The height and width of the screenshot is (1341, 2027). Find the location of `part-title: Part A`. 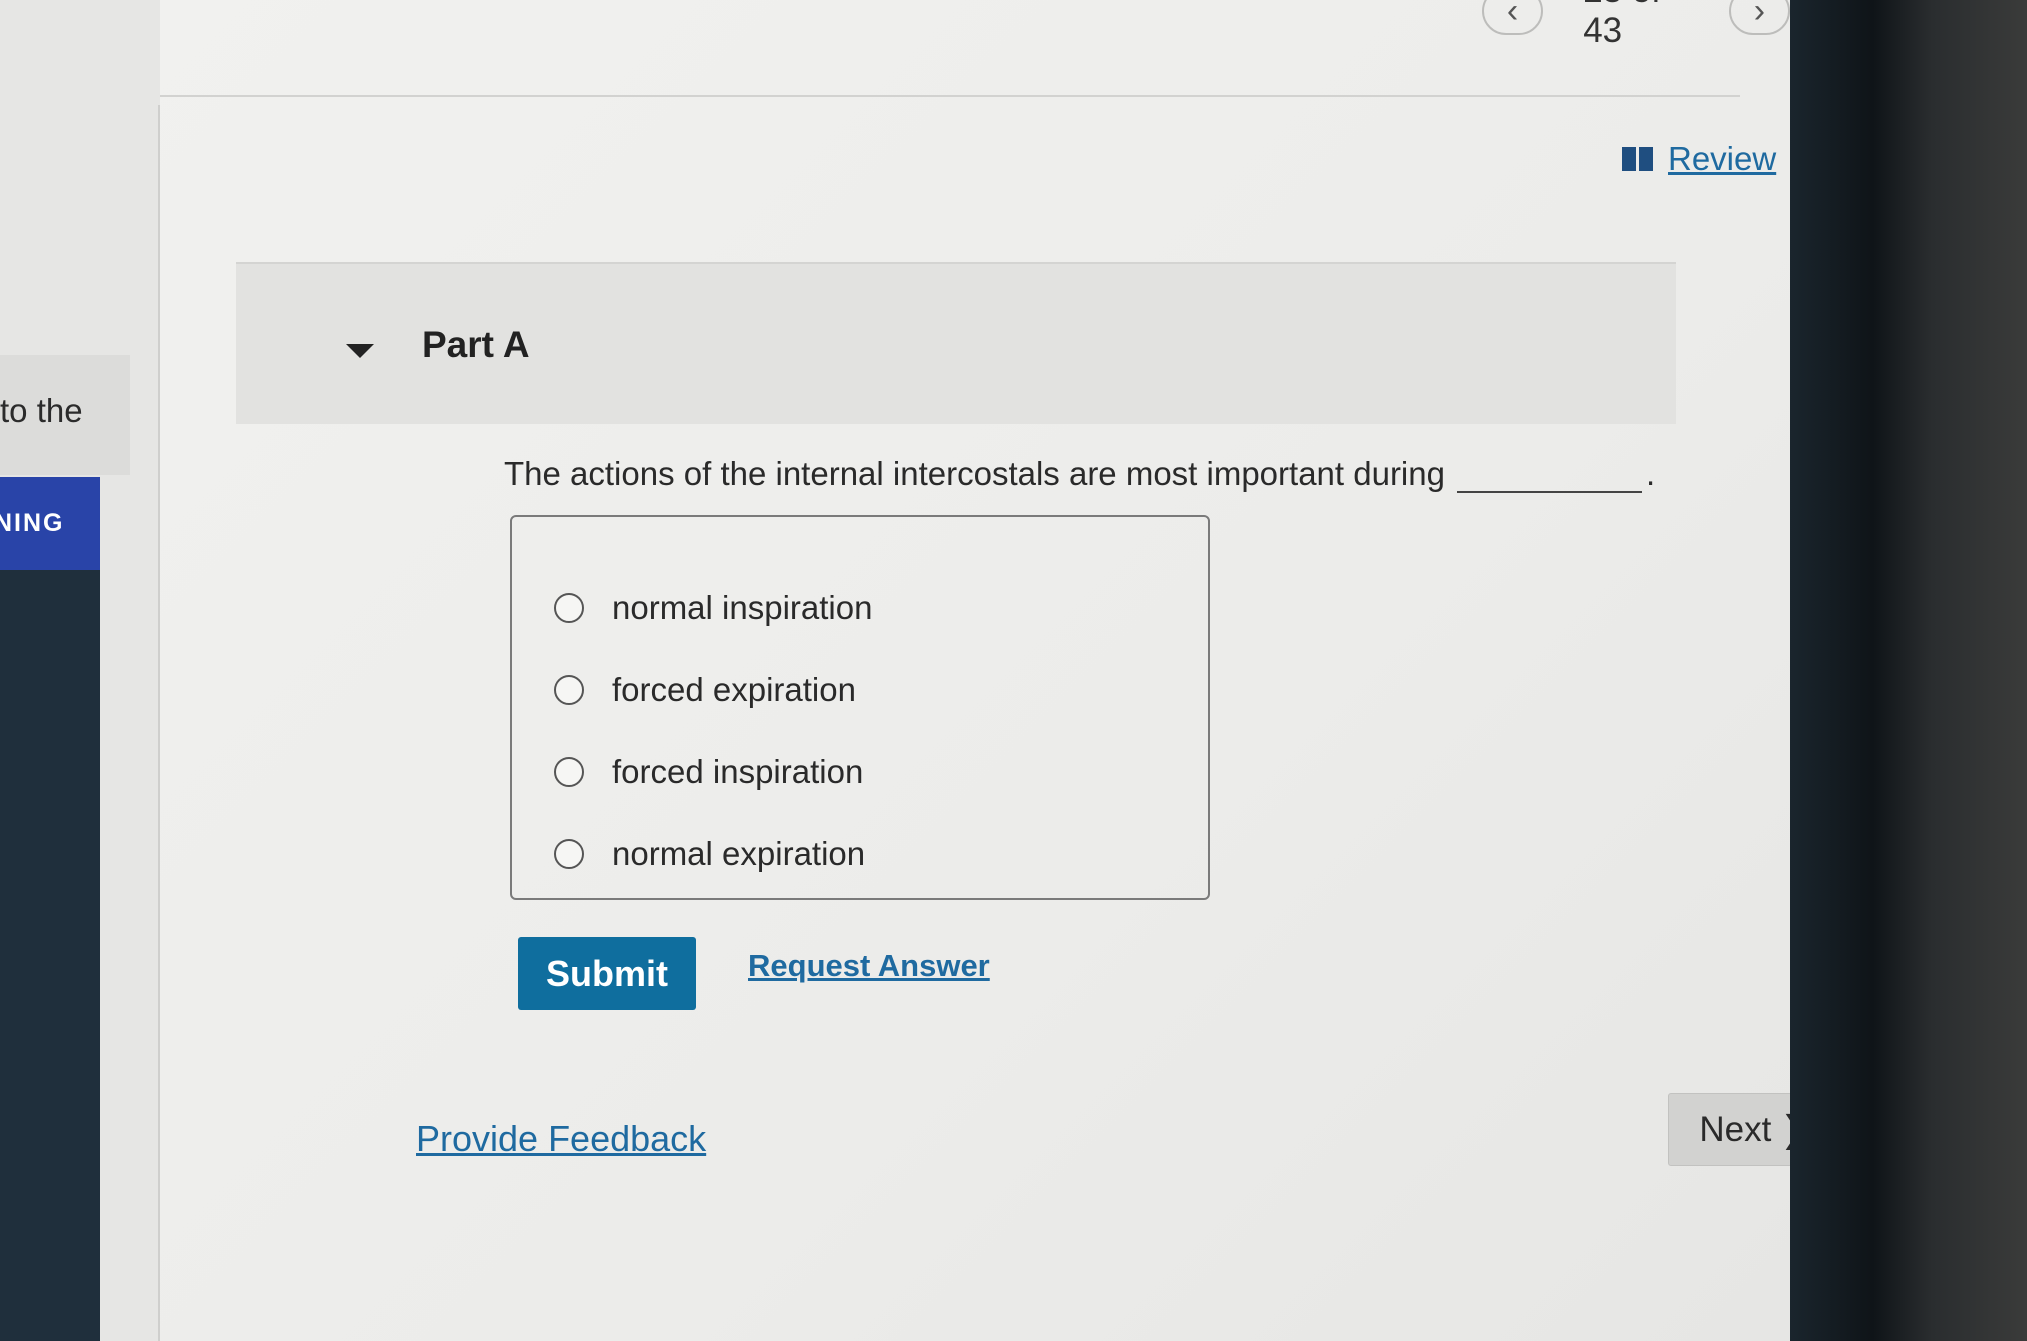

part-title: Part A is located at coordinates (476, 344).